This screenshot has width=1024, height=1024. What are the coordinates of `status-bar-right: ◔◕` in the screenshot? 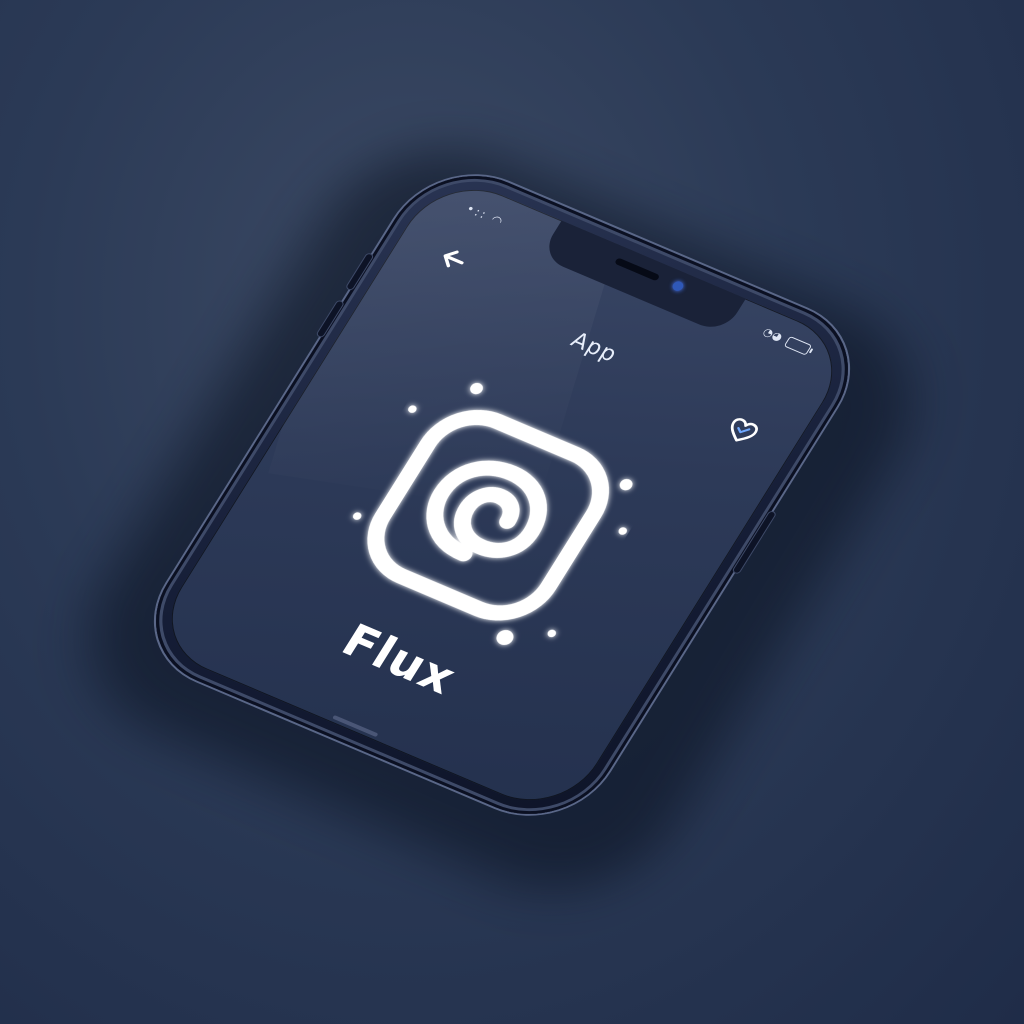 It's located at (786, 340).